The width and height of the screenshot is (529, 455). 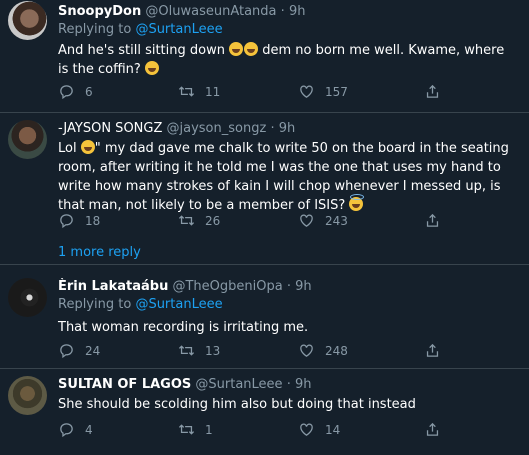 I want to click on like-button: 157, so click(x=323, y=91).